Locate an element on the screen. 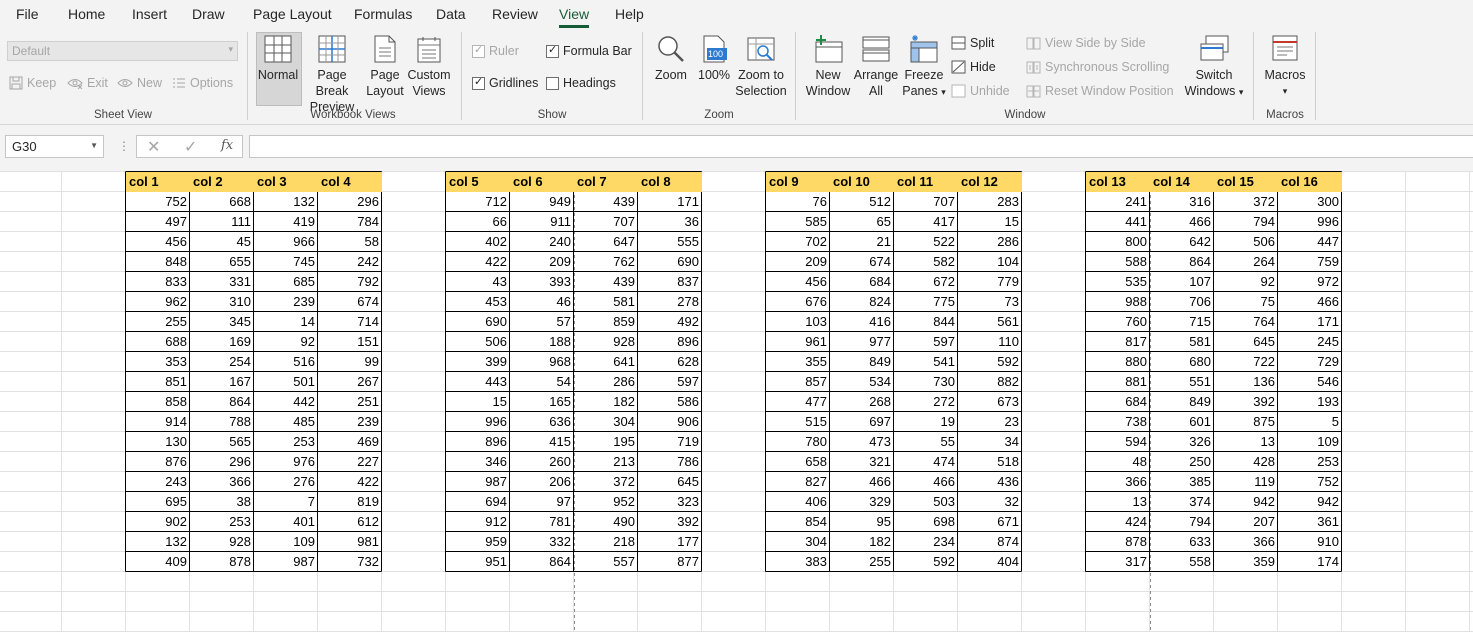 The height and width of the screenshot is (632, 1473). data-cell: 73 is located at coordinates (990, 302).